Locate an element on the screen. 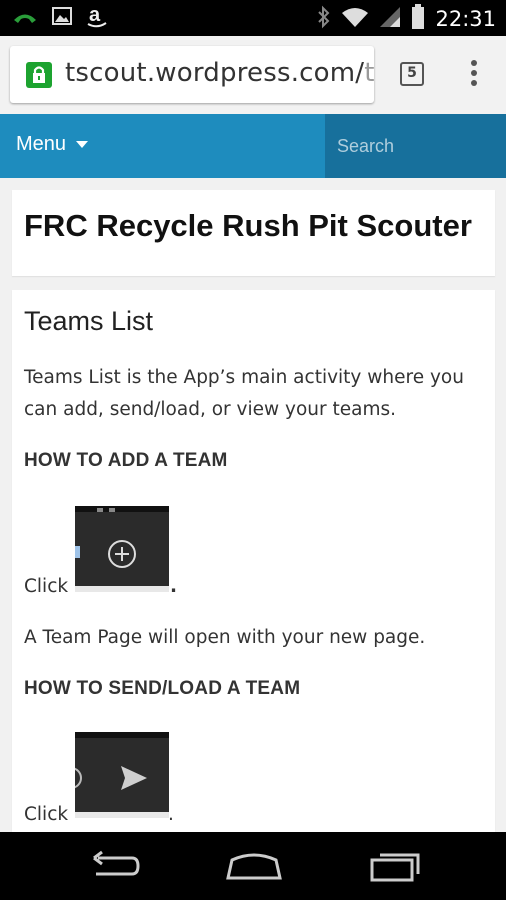 Image resolution: width=506 pixels, height=900 pixels. url-text: tscout.wordpress.com/t is located at coordinates (219, 73).